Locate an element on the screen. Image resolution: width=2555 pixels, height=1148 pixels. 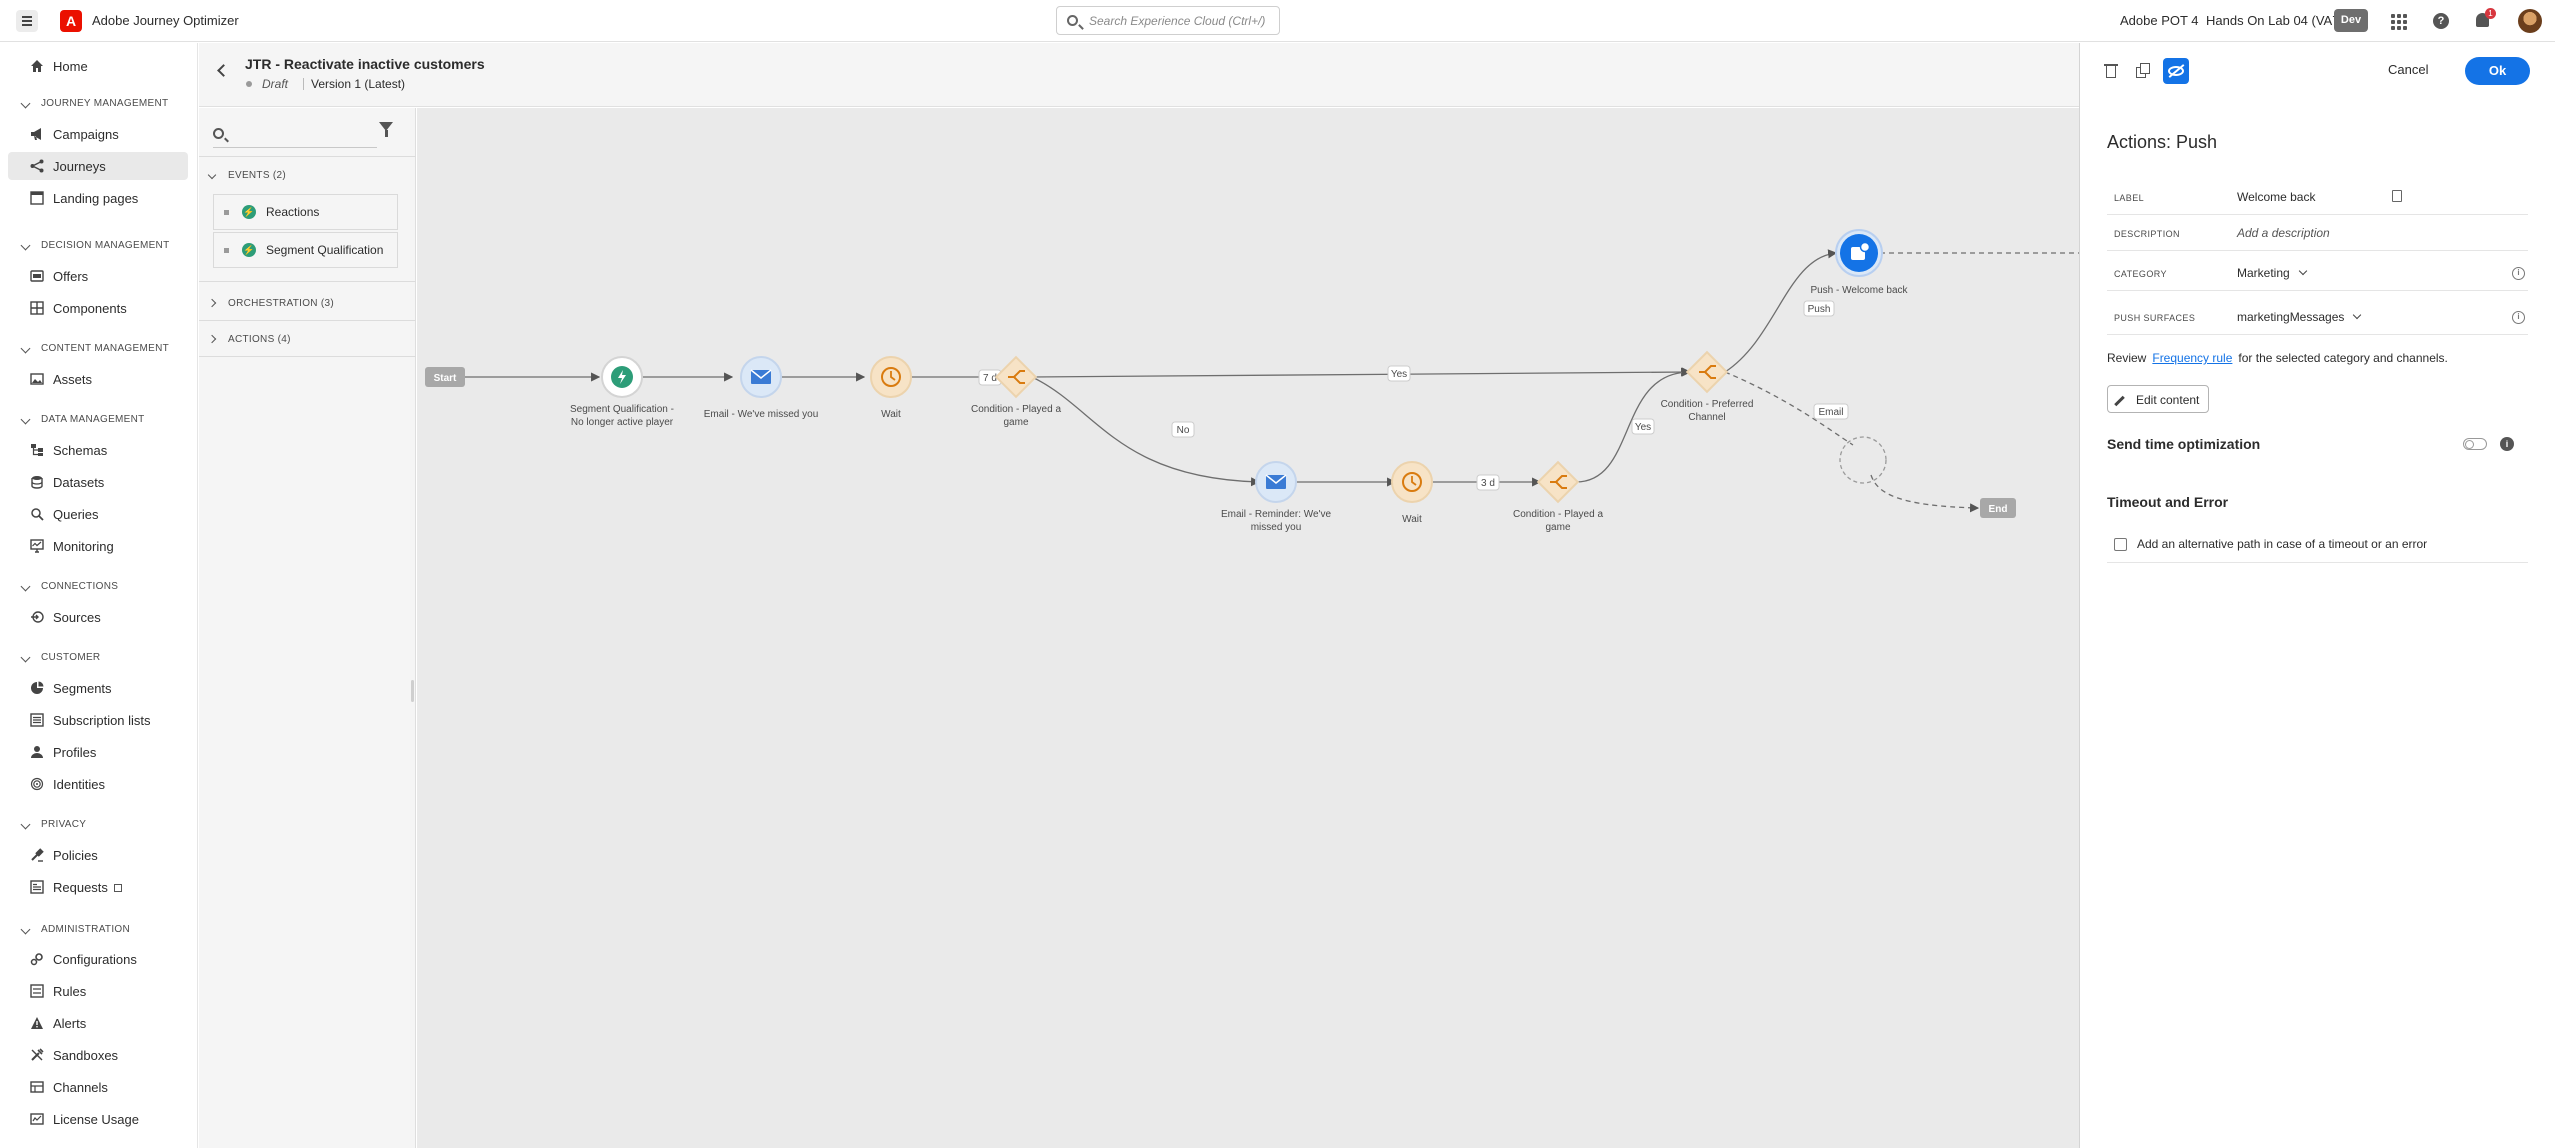
description-field: DESCRIPTION Add a description is located at coordinates (2317, 233).